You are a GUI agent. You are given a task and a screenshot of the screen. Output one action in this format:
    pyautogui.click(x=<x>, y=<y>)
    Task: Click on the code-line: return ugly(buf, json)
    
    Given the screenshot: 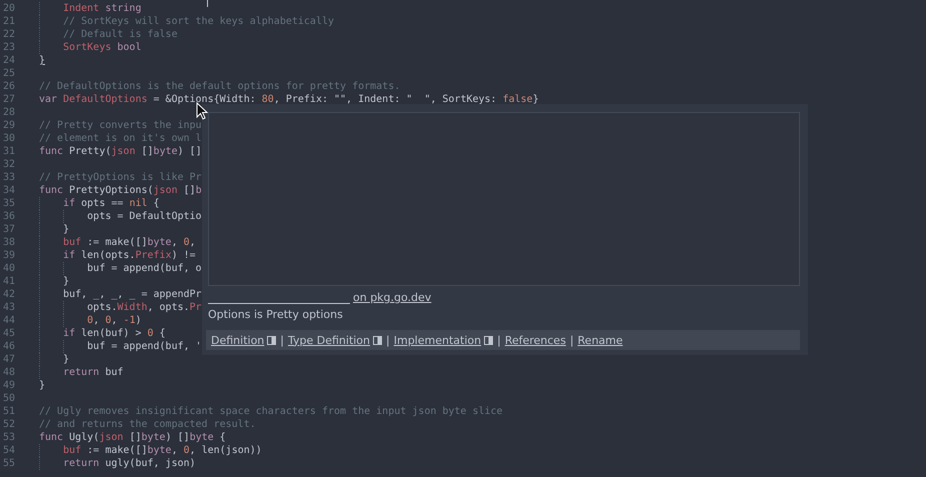 What is the action you would take?
    pyautogui.click(x=129, y=463)
    